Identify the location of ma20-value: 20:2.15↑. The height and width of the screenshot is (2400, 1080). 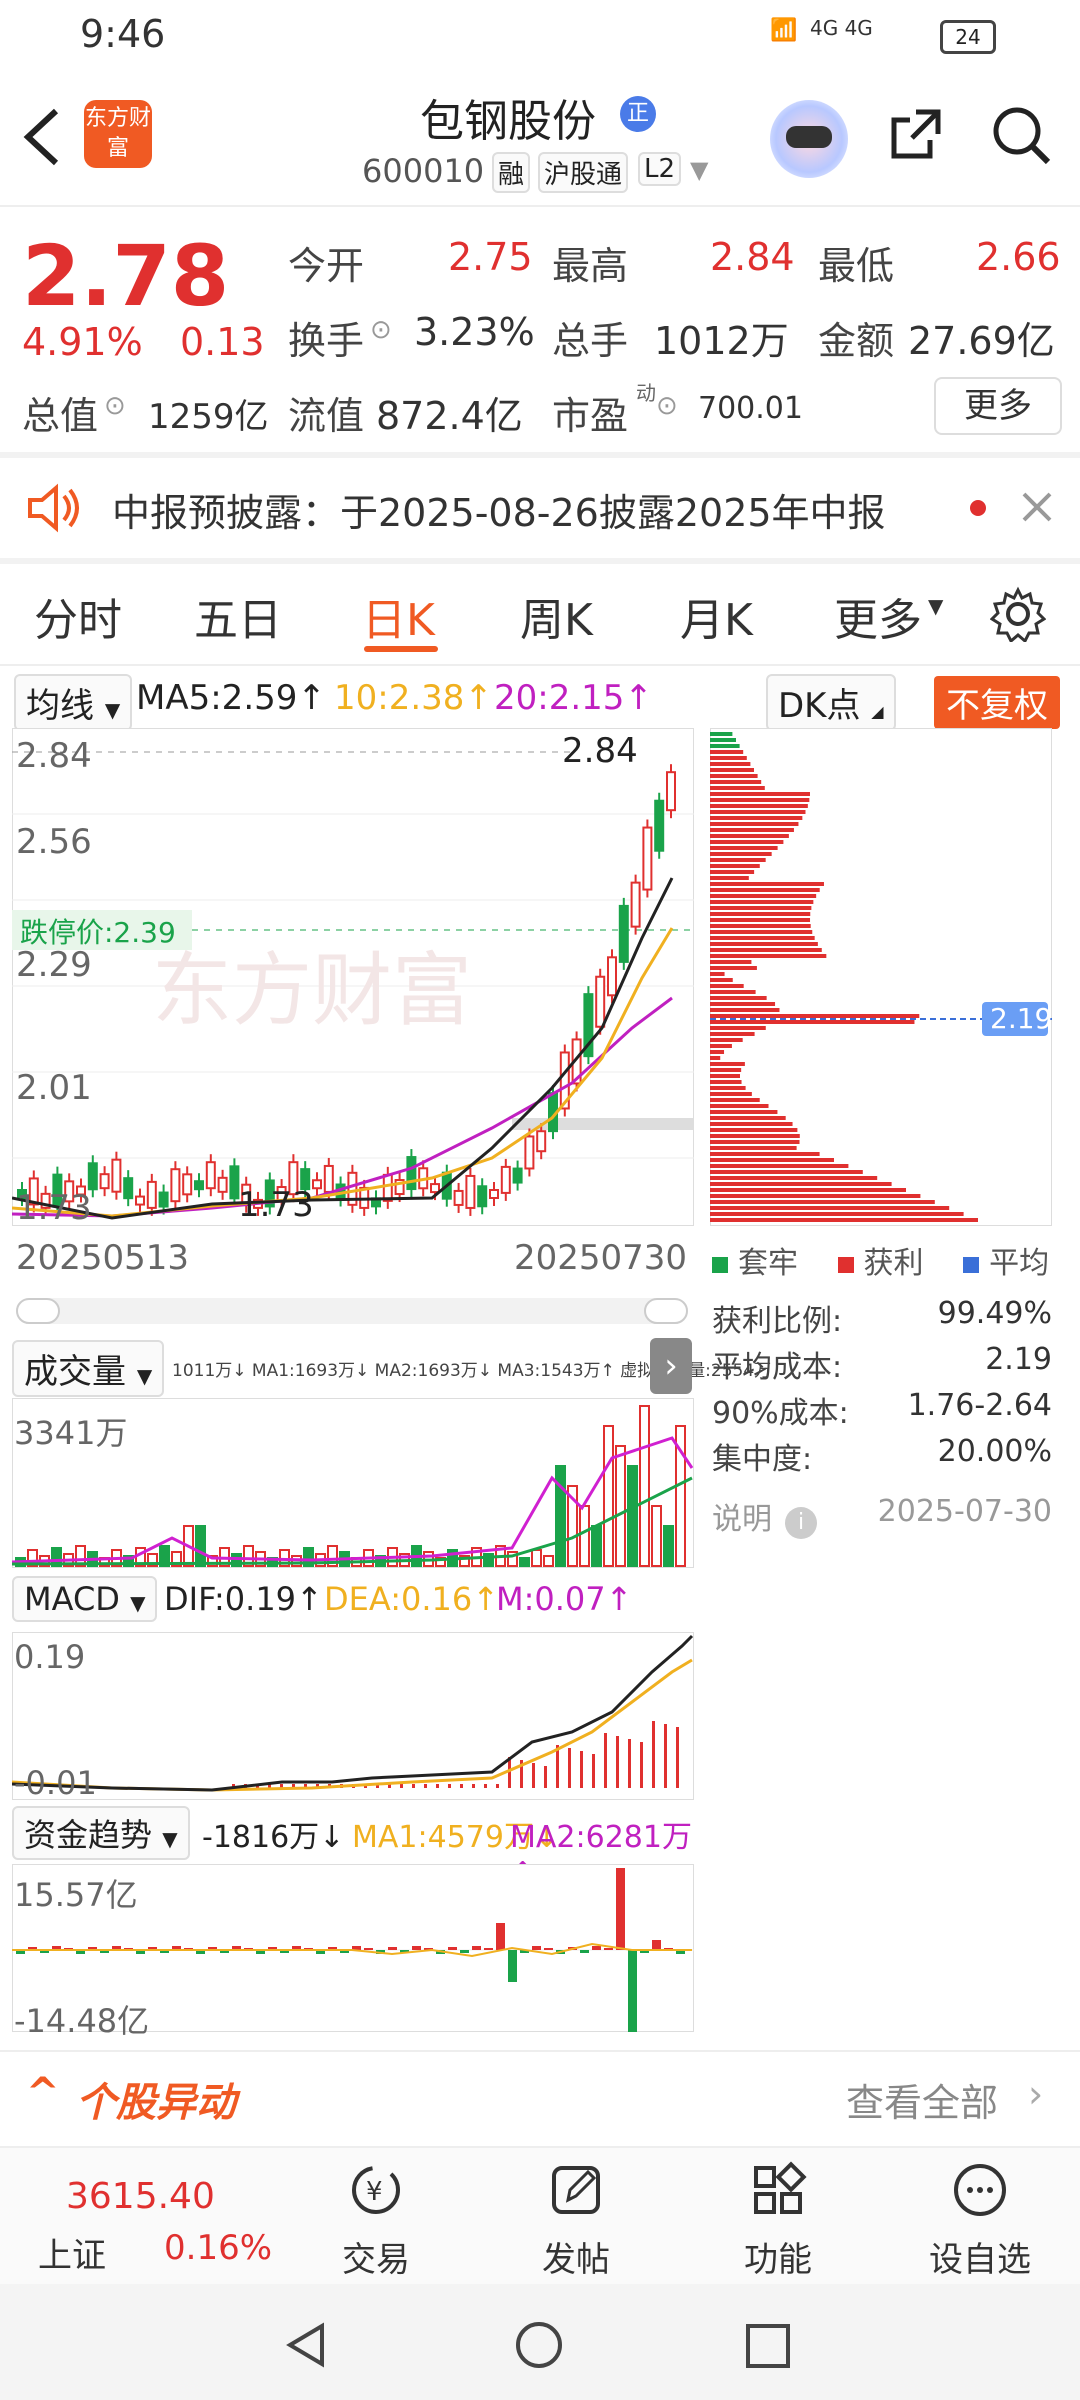
(573, 698).